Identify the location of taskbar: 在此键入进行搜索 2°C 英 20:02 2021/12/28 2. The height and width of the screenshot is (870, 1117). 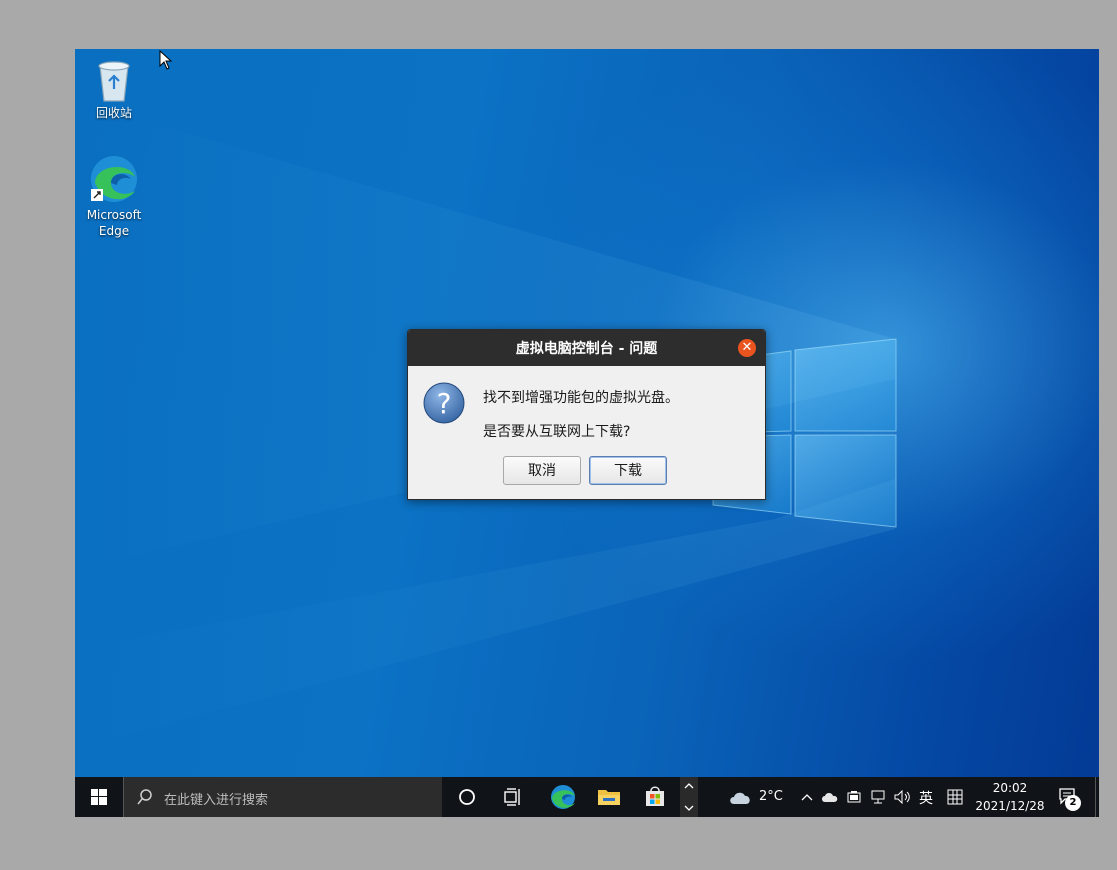
(587, 797).